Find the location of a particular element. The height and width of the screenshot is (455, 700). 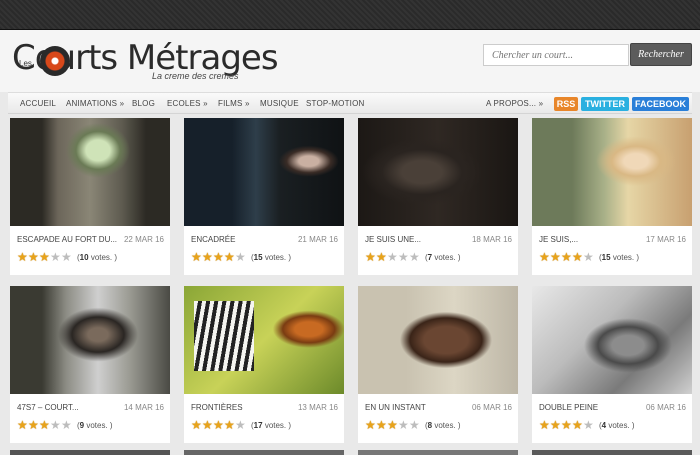

nav-item-films: FILMS » is located at coordinates (234, 103).